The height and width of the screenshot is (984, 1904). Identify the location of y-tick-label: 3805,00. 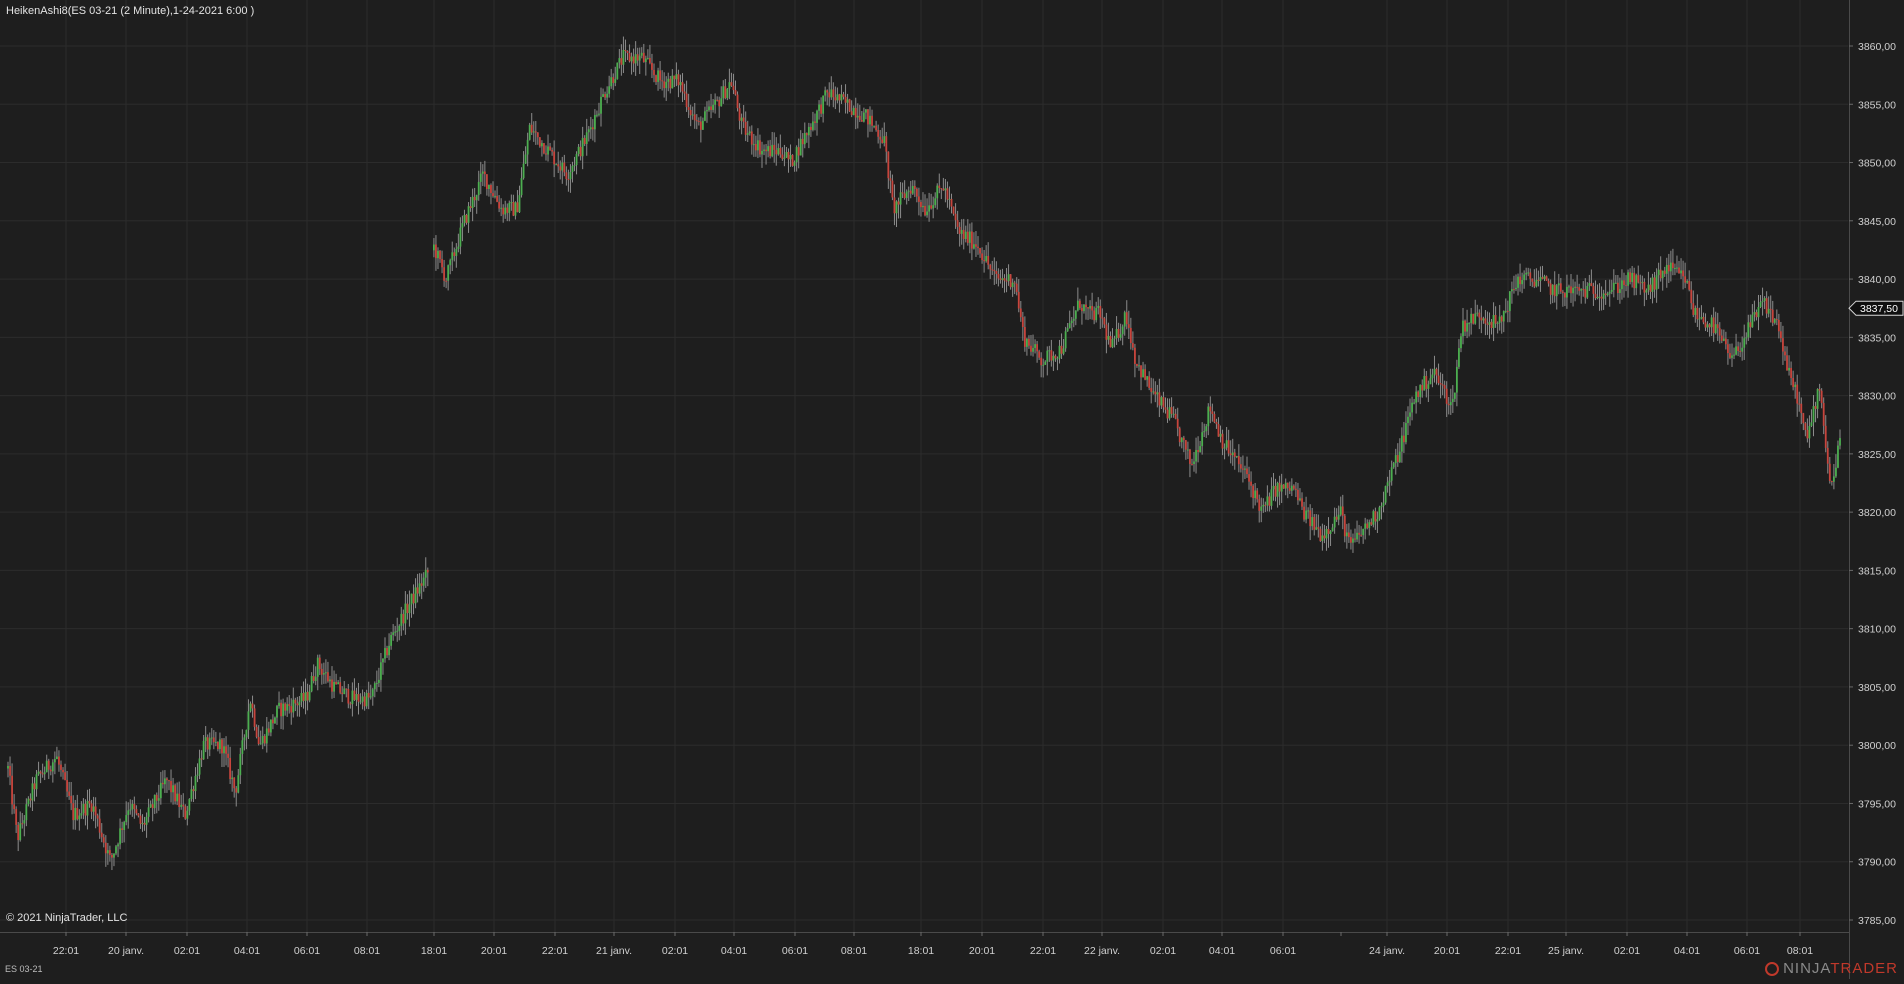
(1877, 688).